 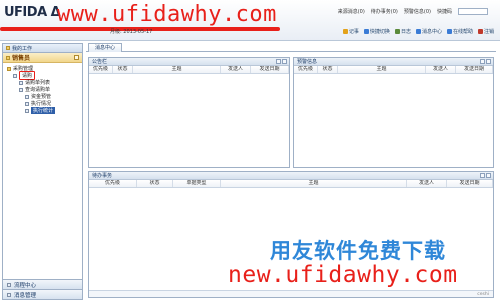 I want to click on message-icon, so click(x=418, y=31).